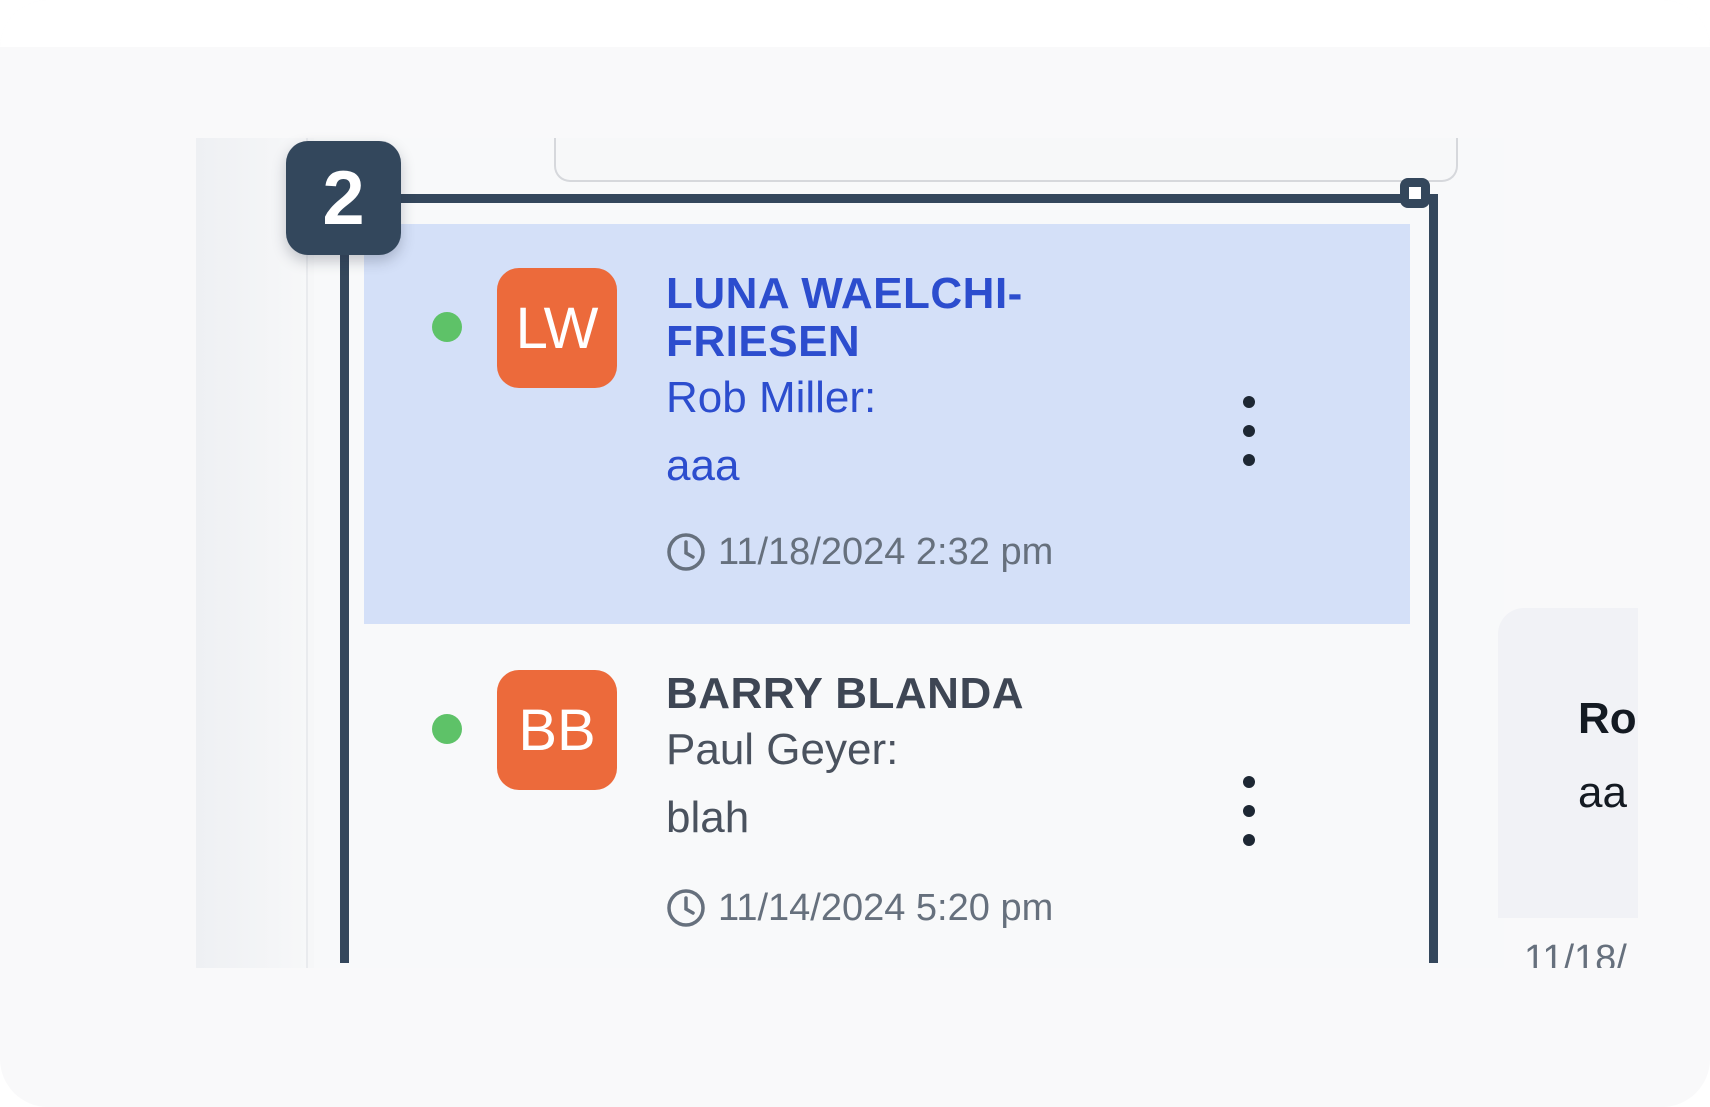 The image size is (1710, 1107). Describe the element at coordinates (1575, 953) in the screenshot. I see `detail-timestamp: 11/18/` at that location.